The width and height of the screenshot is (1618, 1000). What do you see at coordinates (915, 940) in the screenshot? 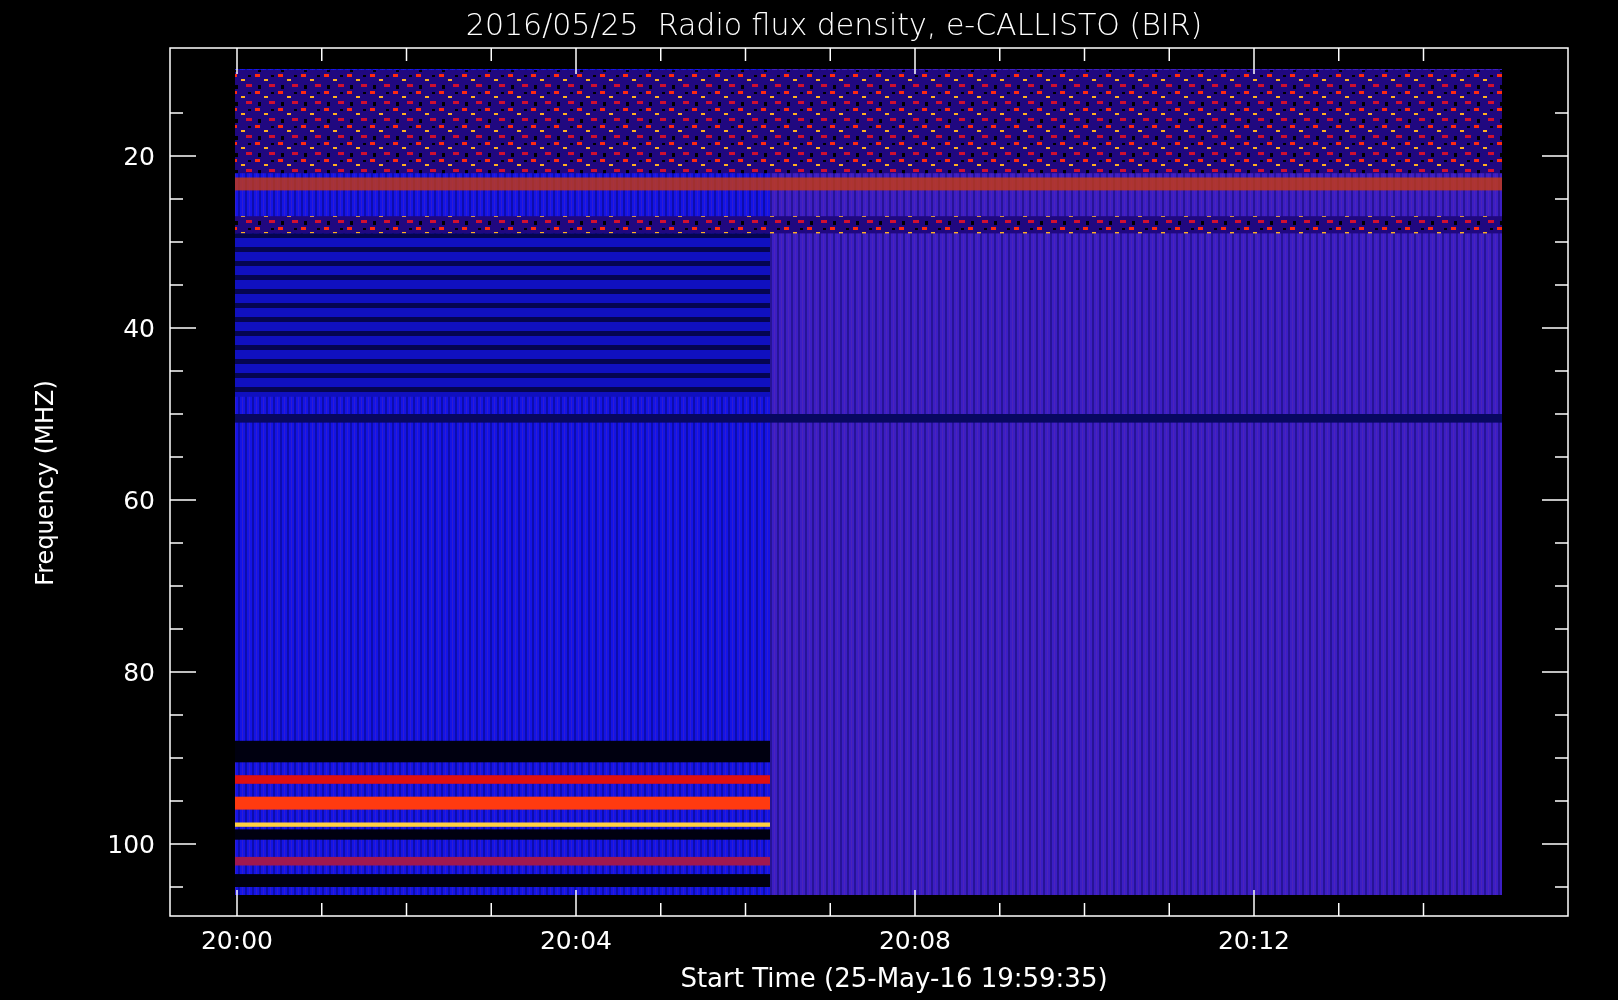
I see `x-tick-label: 20:08` at bounding box center [915, 940].